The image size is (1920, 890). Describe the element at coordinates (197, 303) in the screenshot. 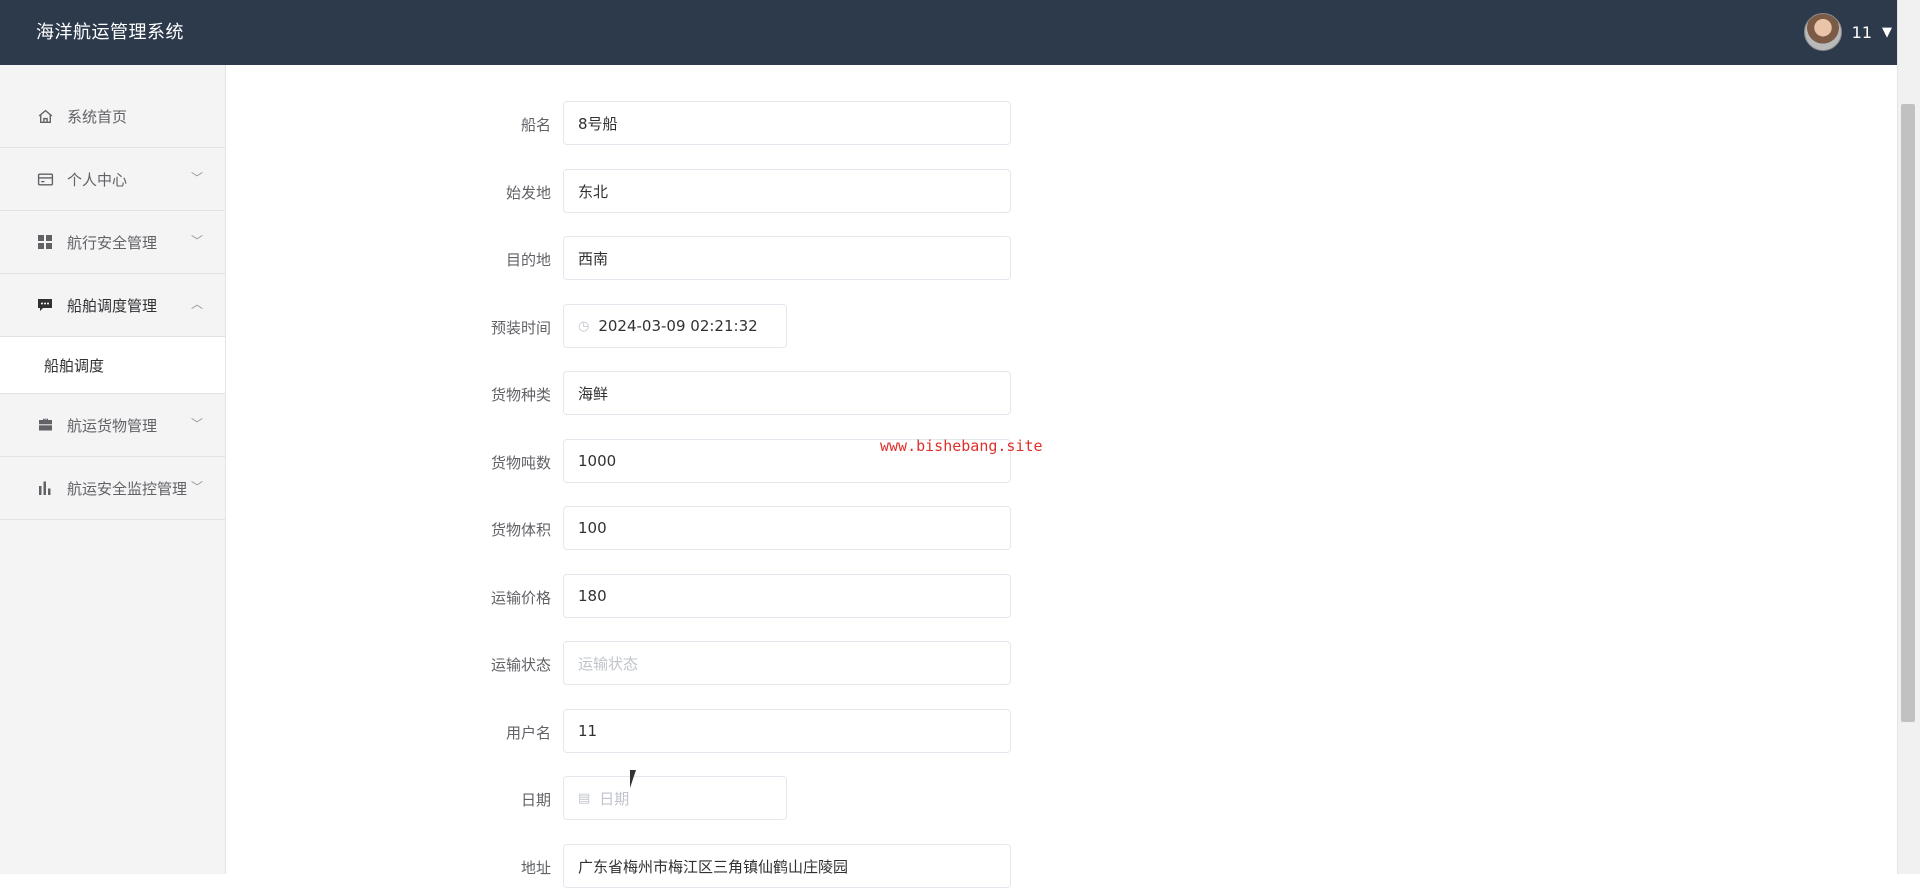

I see `chevron-up-icon: ︿` at that location.